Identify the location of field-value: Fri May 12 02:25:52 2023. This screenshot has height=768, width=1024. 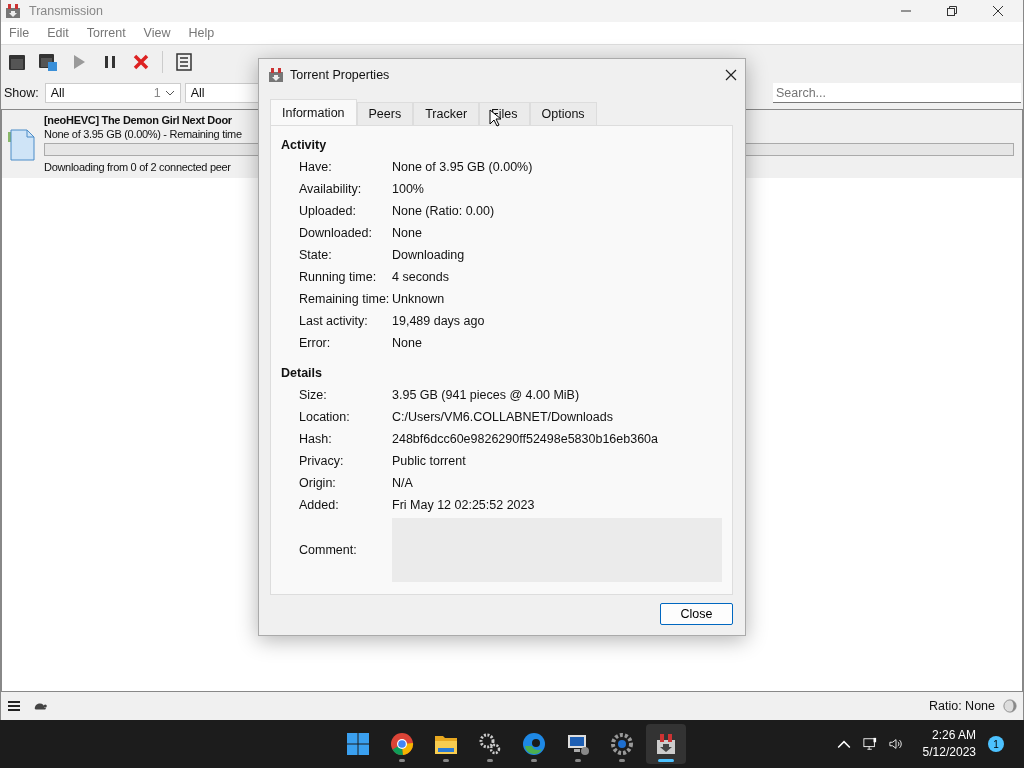
(463, 505).